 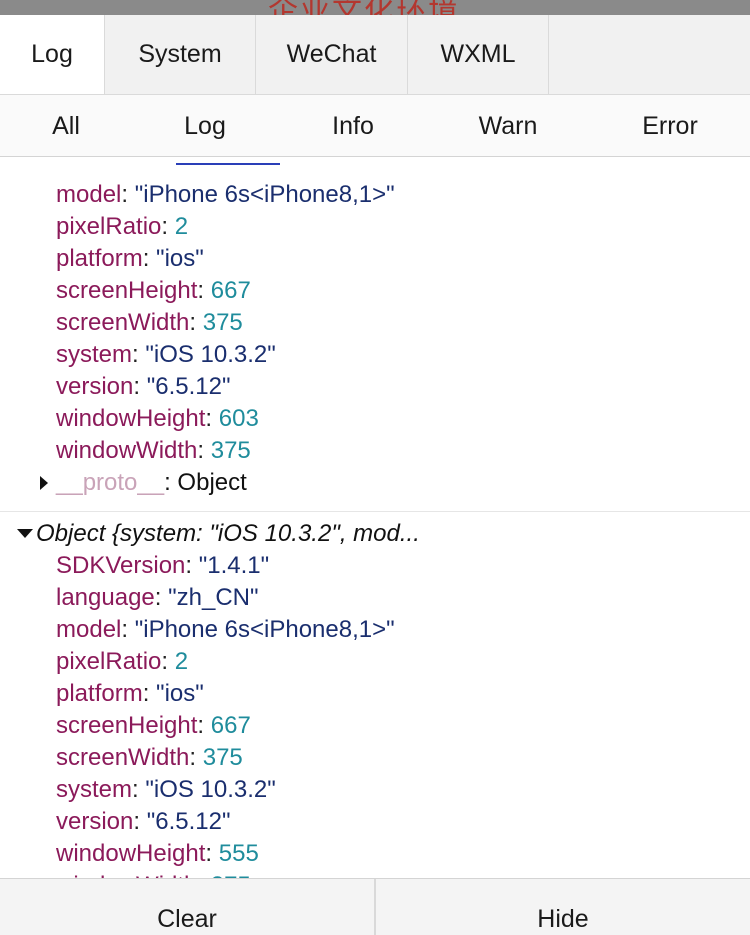 I want to click on bottom-action-bar: Clear Hide, so click(x=375, y=906).